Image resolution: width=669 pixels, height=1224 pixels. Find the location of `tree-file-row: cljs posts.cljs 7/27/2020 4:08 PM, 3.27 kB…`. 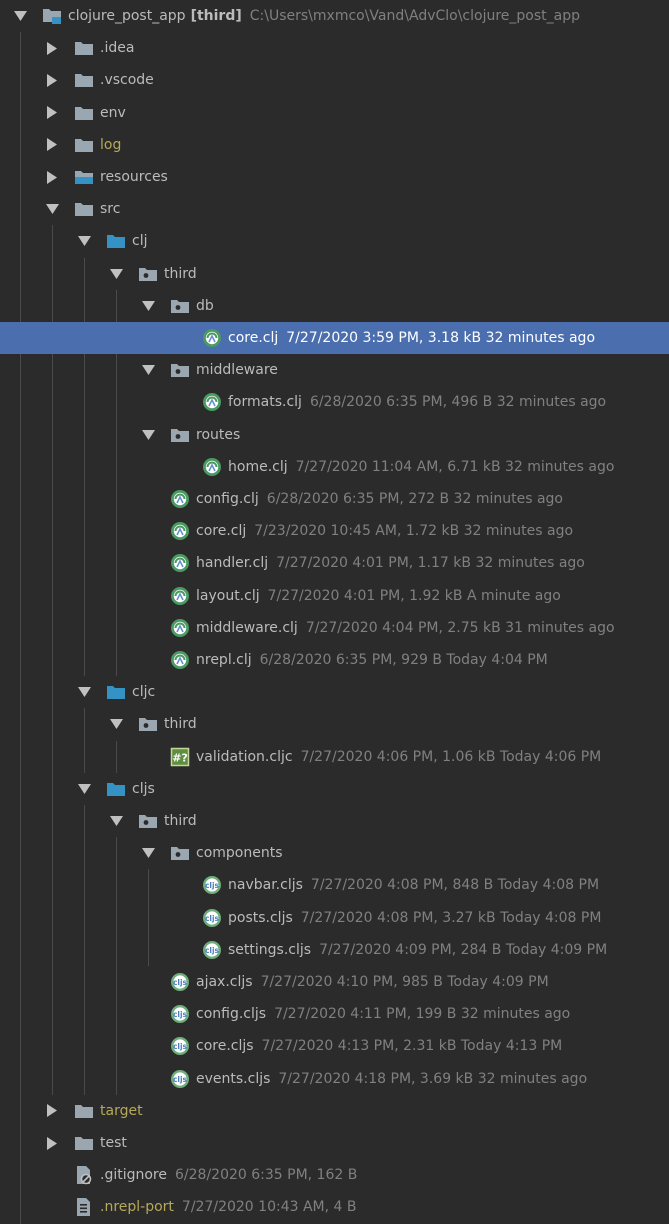

tree-file-row: cljs posts.cljs 7/27/2020 4:08 PM, 3.27 kB… is located at coordinates (334, 918).